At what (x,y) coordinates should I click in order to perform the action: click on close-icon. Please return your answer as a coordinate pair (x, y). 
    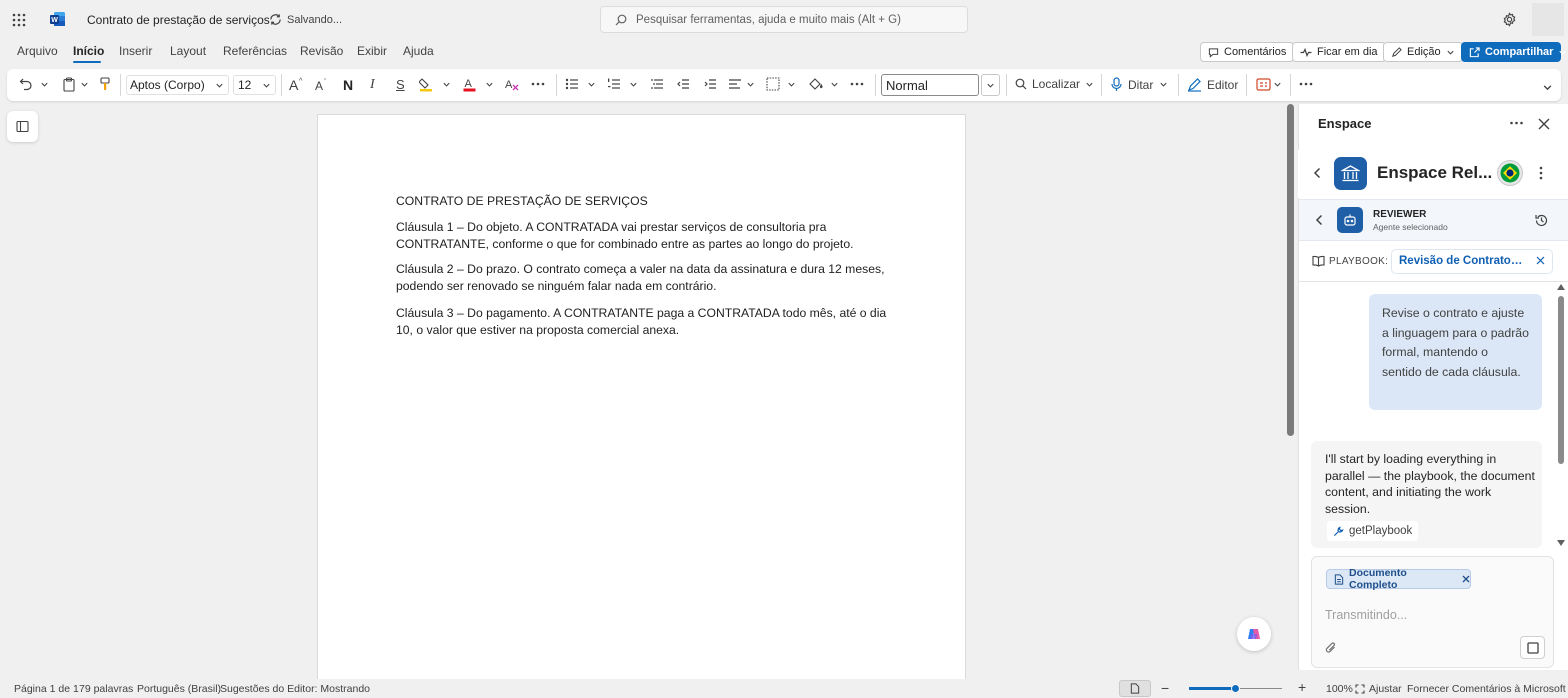
    Looking at the image, I should click on (1466, 579).